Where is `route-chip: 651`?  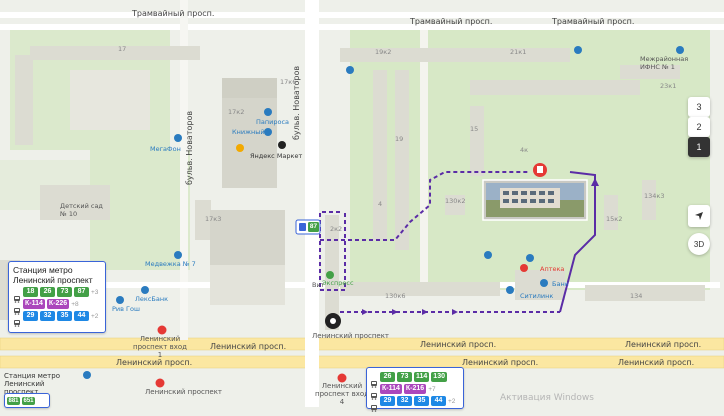 route-chip: 651 is located at coordinates (28, 400).